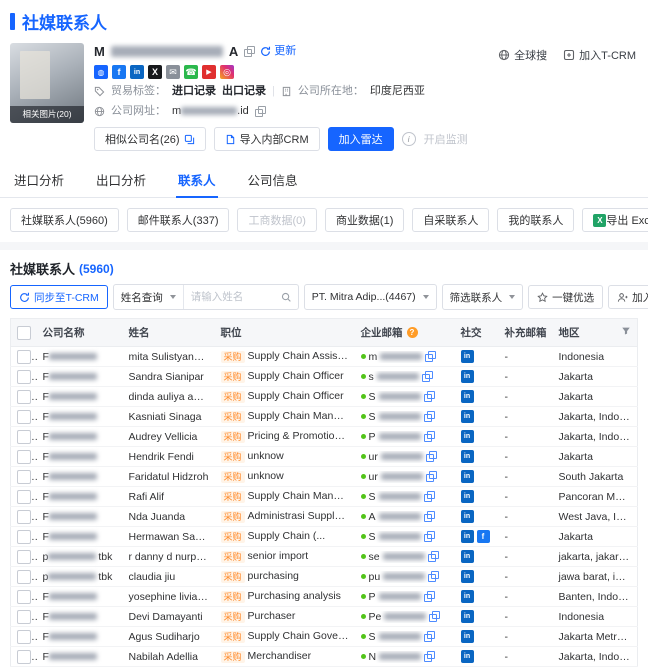 Image resolution: width=648 pixels, height=667 pixels. Describe the element at coordinates (446, 139) in the screenshot. I see `start-monitor-button: 开启监测` at that location.